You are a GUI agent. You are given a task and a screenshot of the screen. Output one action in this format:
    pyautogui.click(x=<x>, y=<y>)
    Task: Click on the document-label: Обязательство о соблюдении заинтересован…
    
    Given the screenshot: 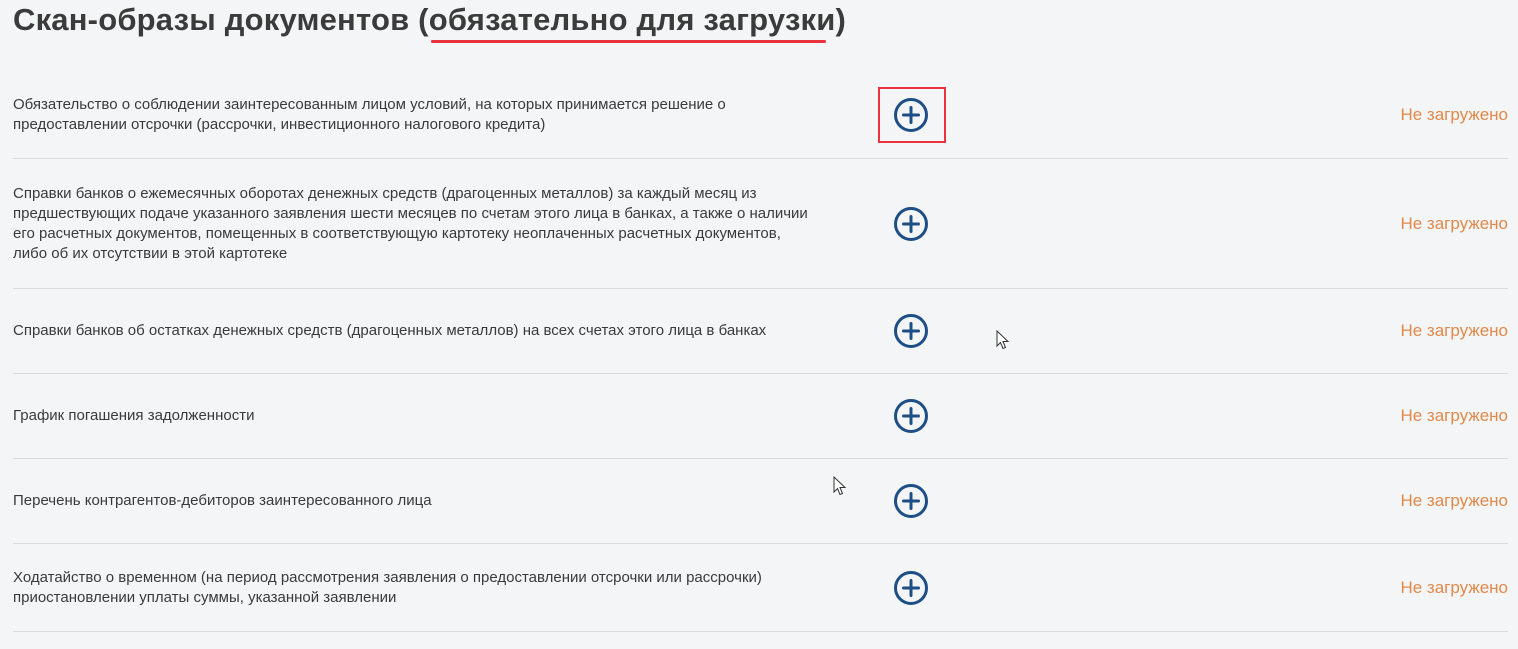 What is the action you would take?
    pyautogui.click(x=369, y=114)
    